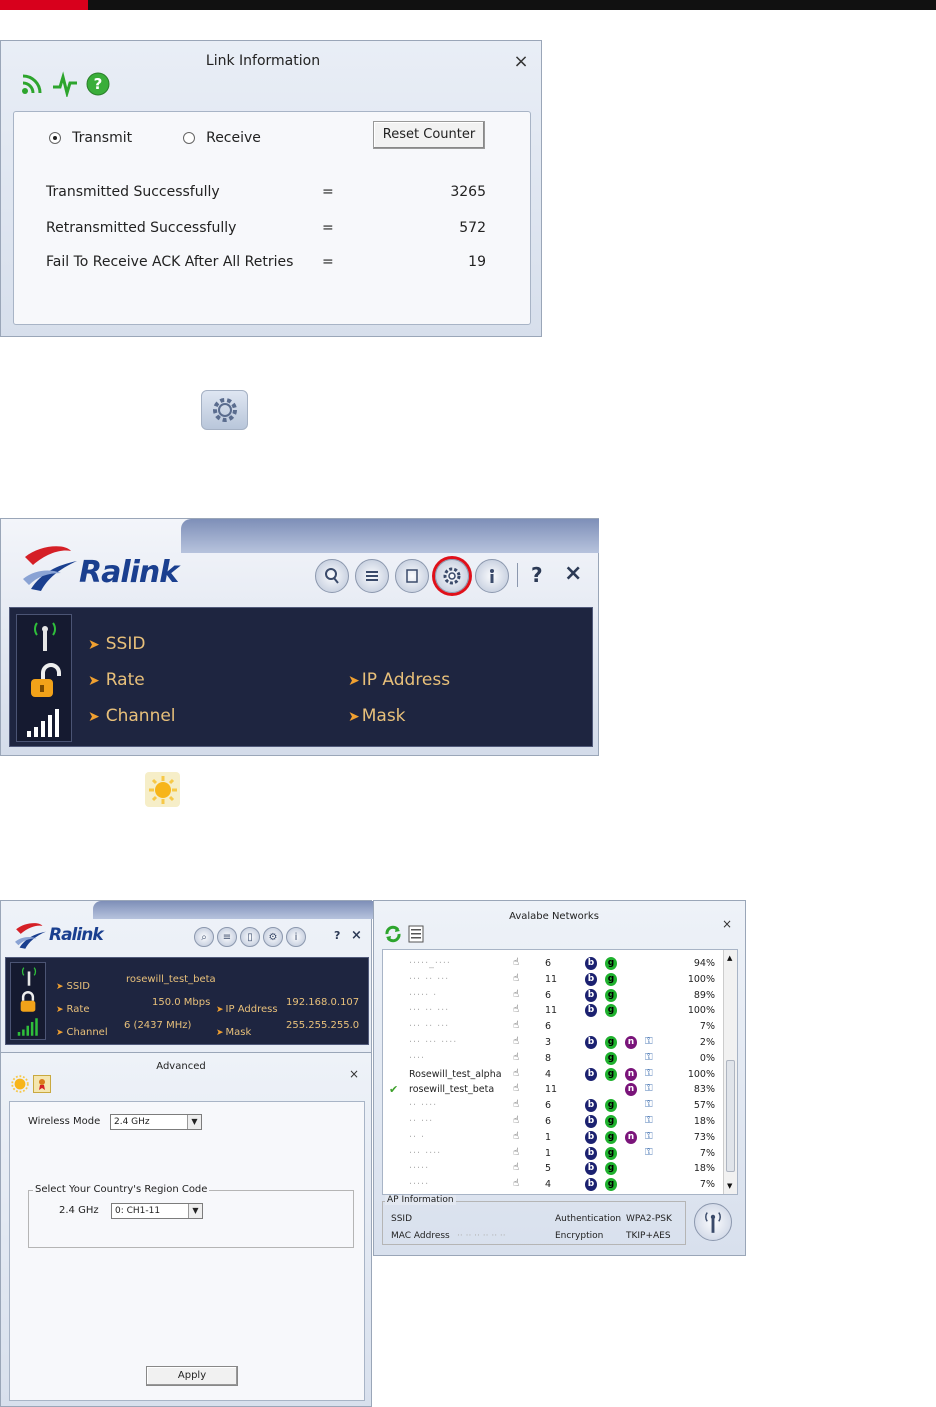 The image size is (936, 1407). I want to click on connect-button, so click(713, 1222).